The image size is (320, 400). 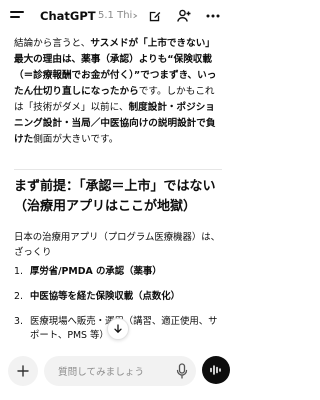 What do you see at coordinates (18, 296) in the screenshot?
I see `list-number: 2.` at bounding box center [18, 296].